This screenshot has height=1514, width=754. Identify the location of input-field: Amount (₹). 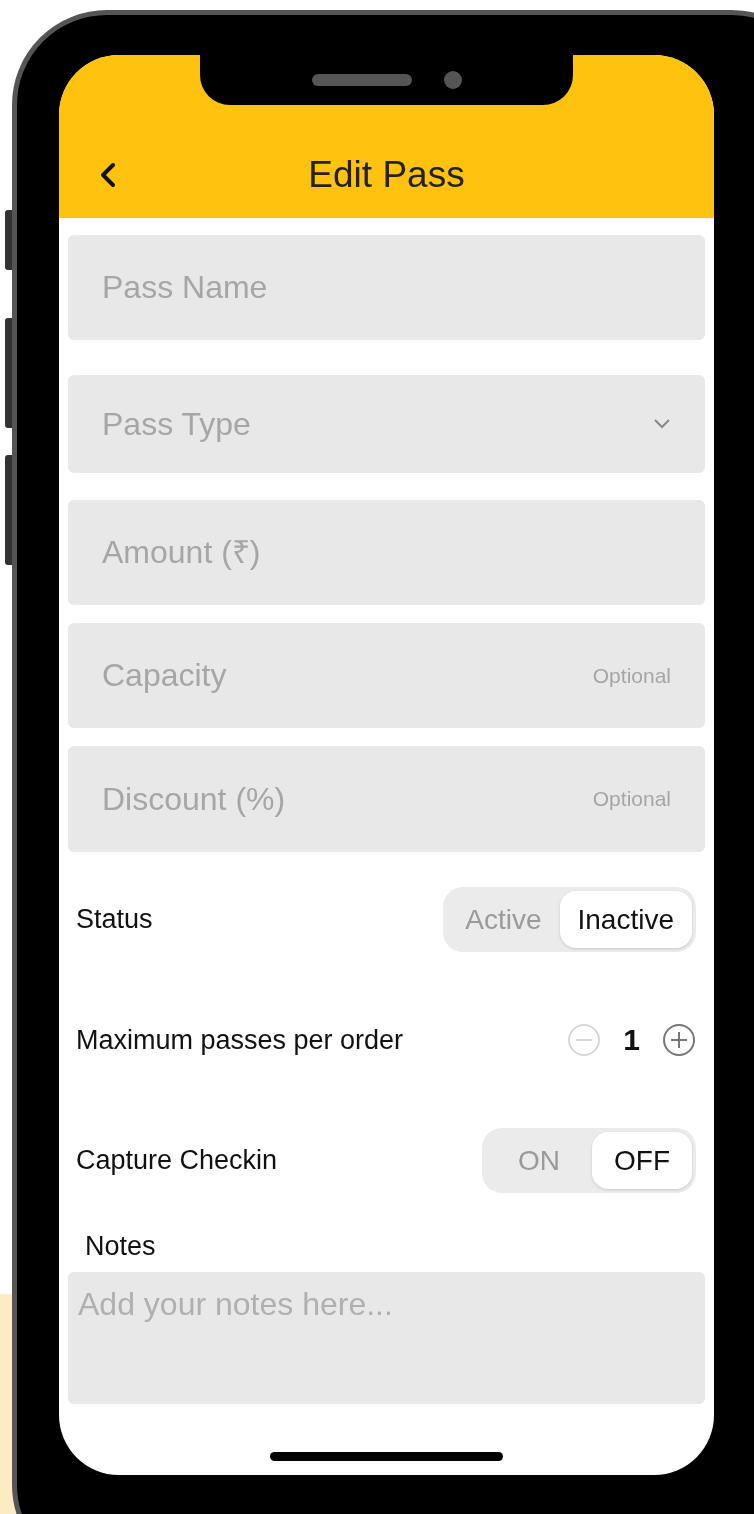
(386, 552).